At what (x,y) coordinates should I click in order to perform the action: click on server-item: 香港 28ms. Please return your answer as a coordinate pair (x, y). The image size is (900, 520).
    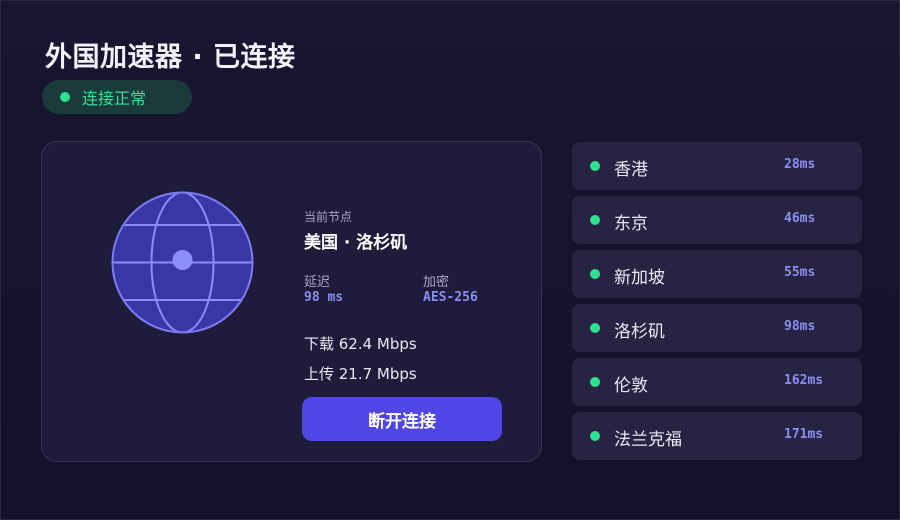
    Looking at the image, I should click on (717, 166).